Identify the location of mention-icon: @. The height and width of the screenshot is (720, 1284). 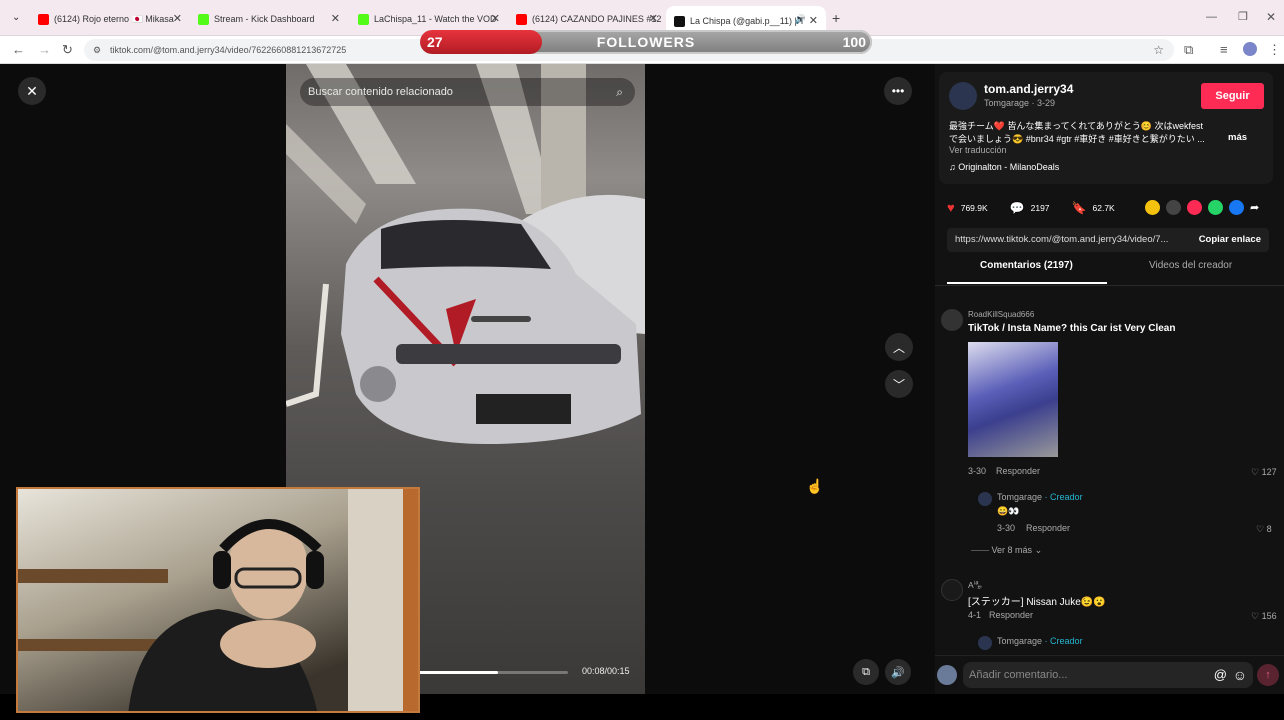
(1220, 675).